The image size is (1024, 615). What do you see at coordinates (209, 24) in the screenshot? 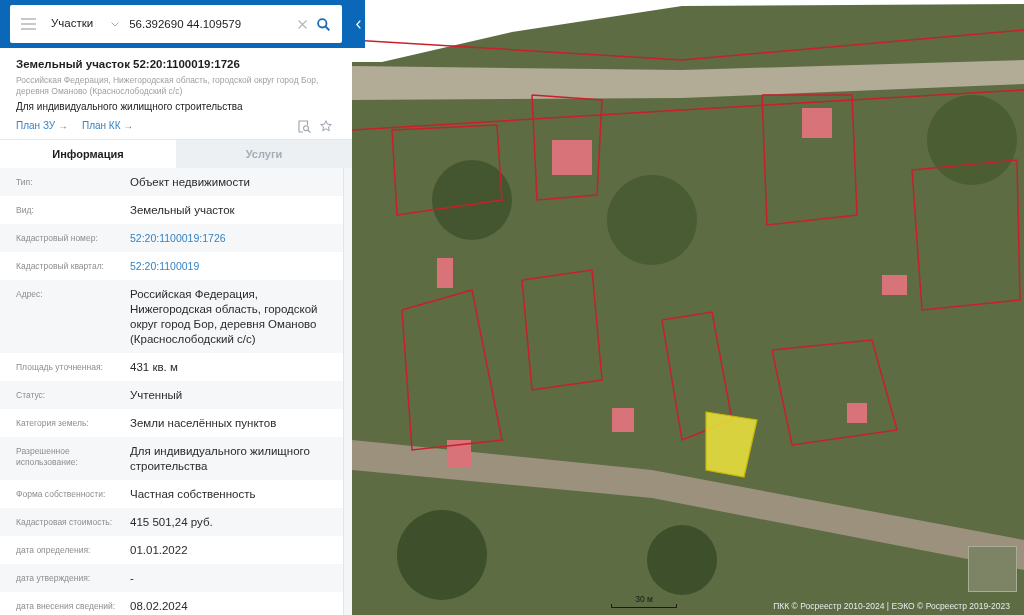
I see `coordinates-search-input: 56.392690 44.109579` at bounding box center [209, 24].